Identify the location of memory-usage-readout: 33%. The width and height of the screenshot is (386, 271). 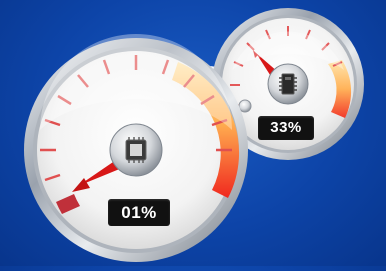
(286, 128).